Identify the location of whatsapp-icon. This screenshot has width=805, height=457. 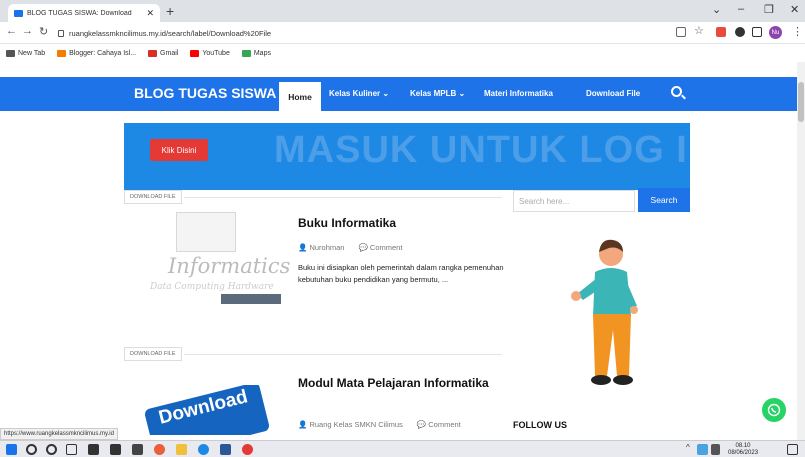
(774, 410).